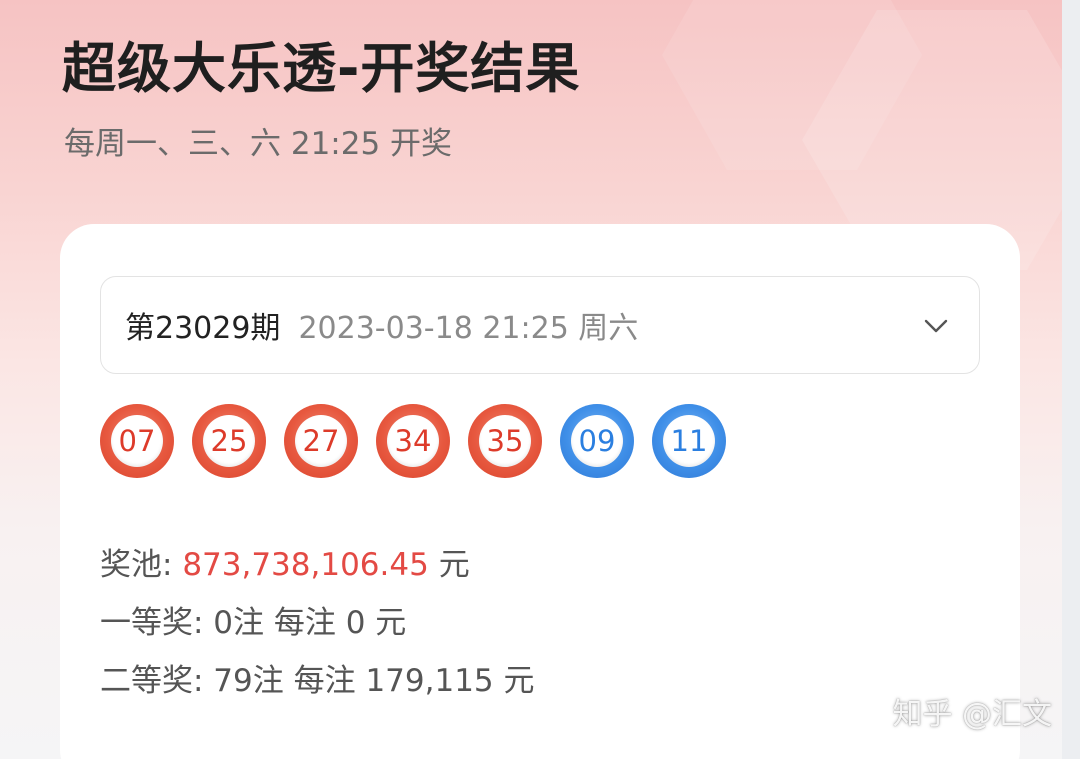 The width and height of the screenshot is (1080, 759). I want to click on front-ball: 35, so click(505, 441).